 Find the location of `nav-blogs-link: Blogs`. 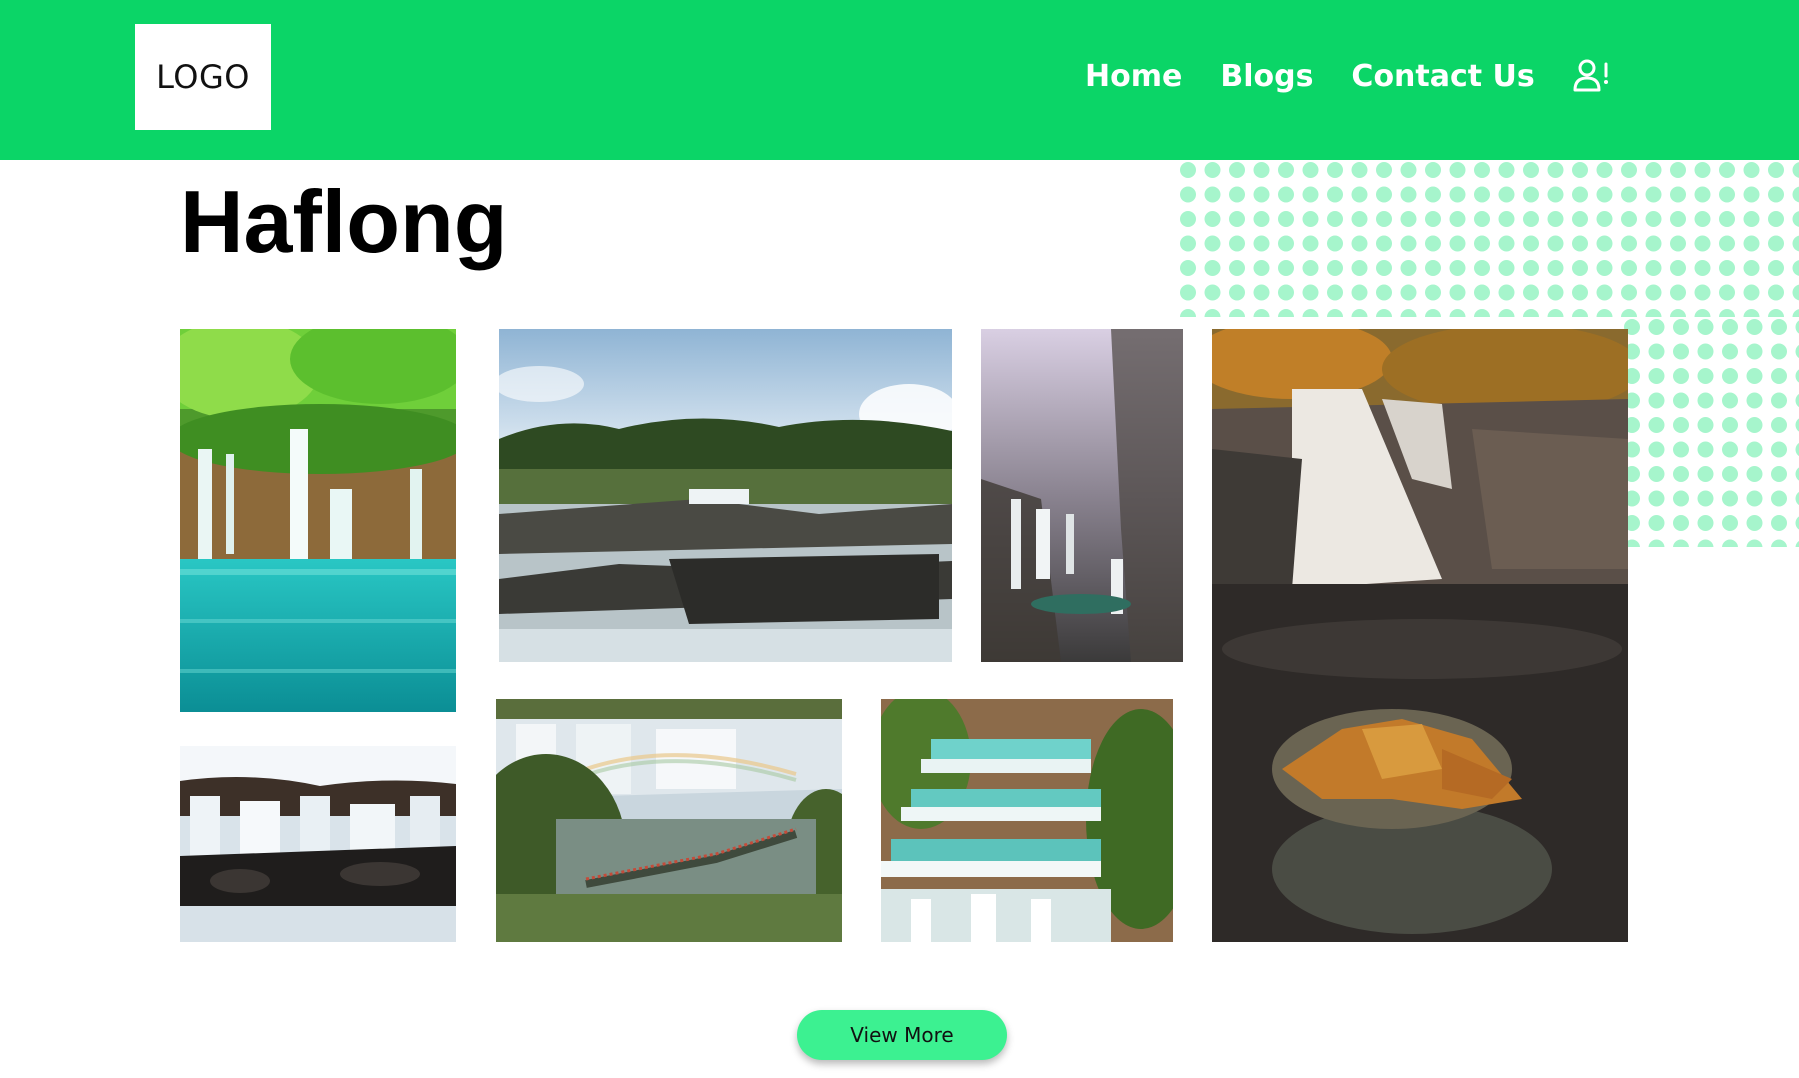

nav-blogs-link: Blogs is located at coordinates (1266, 76).